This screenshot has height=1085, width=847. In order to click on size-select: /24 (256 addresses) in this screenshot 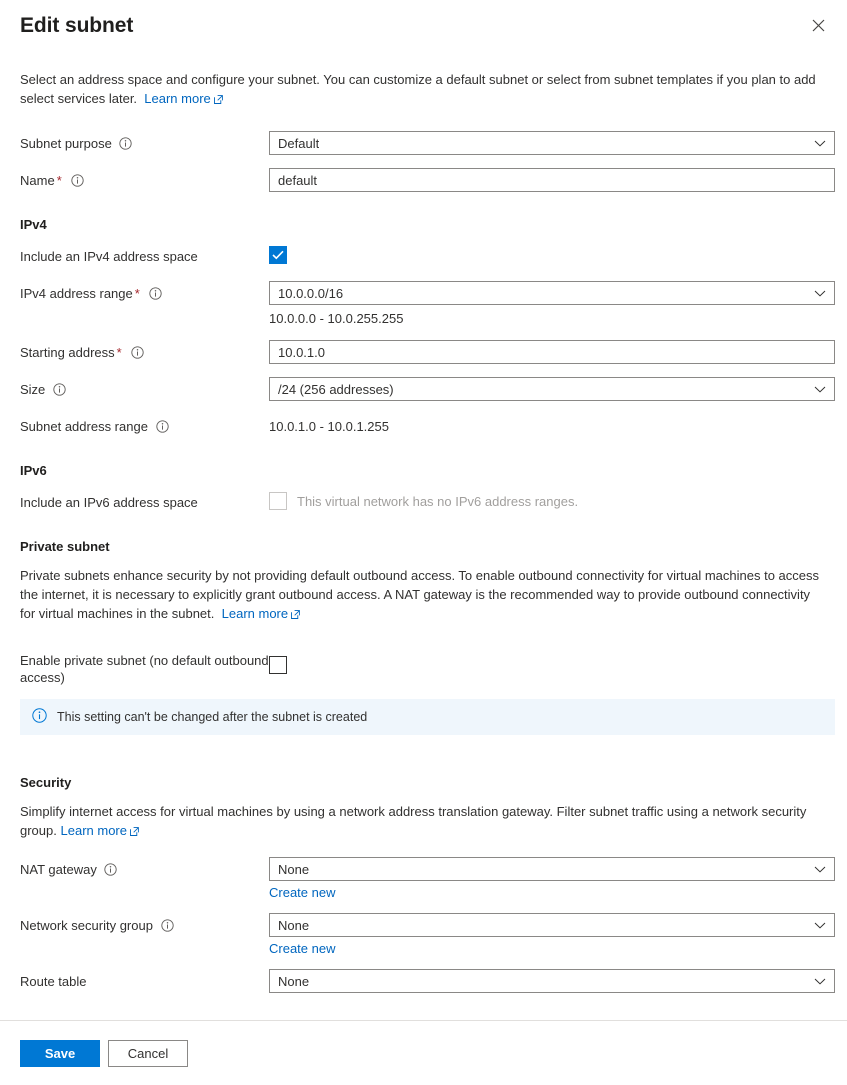, I will do `click(552, 389)`.